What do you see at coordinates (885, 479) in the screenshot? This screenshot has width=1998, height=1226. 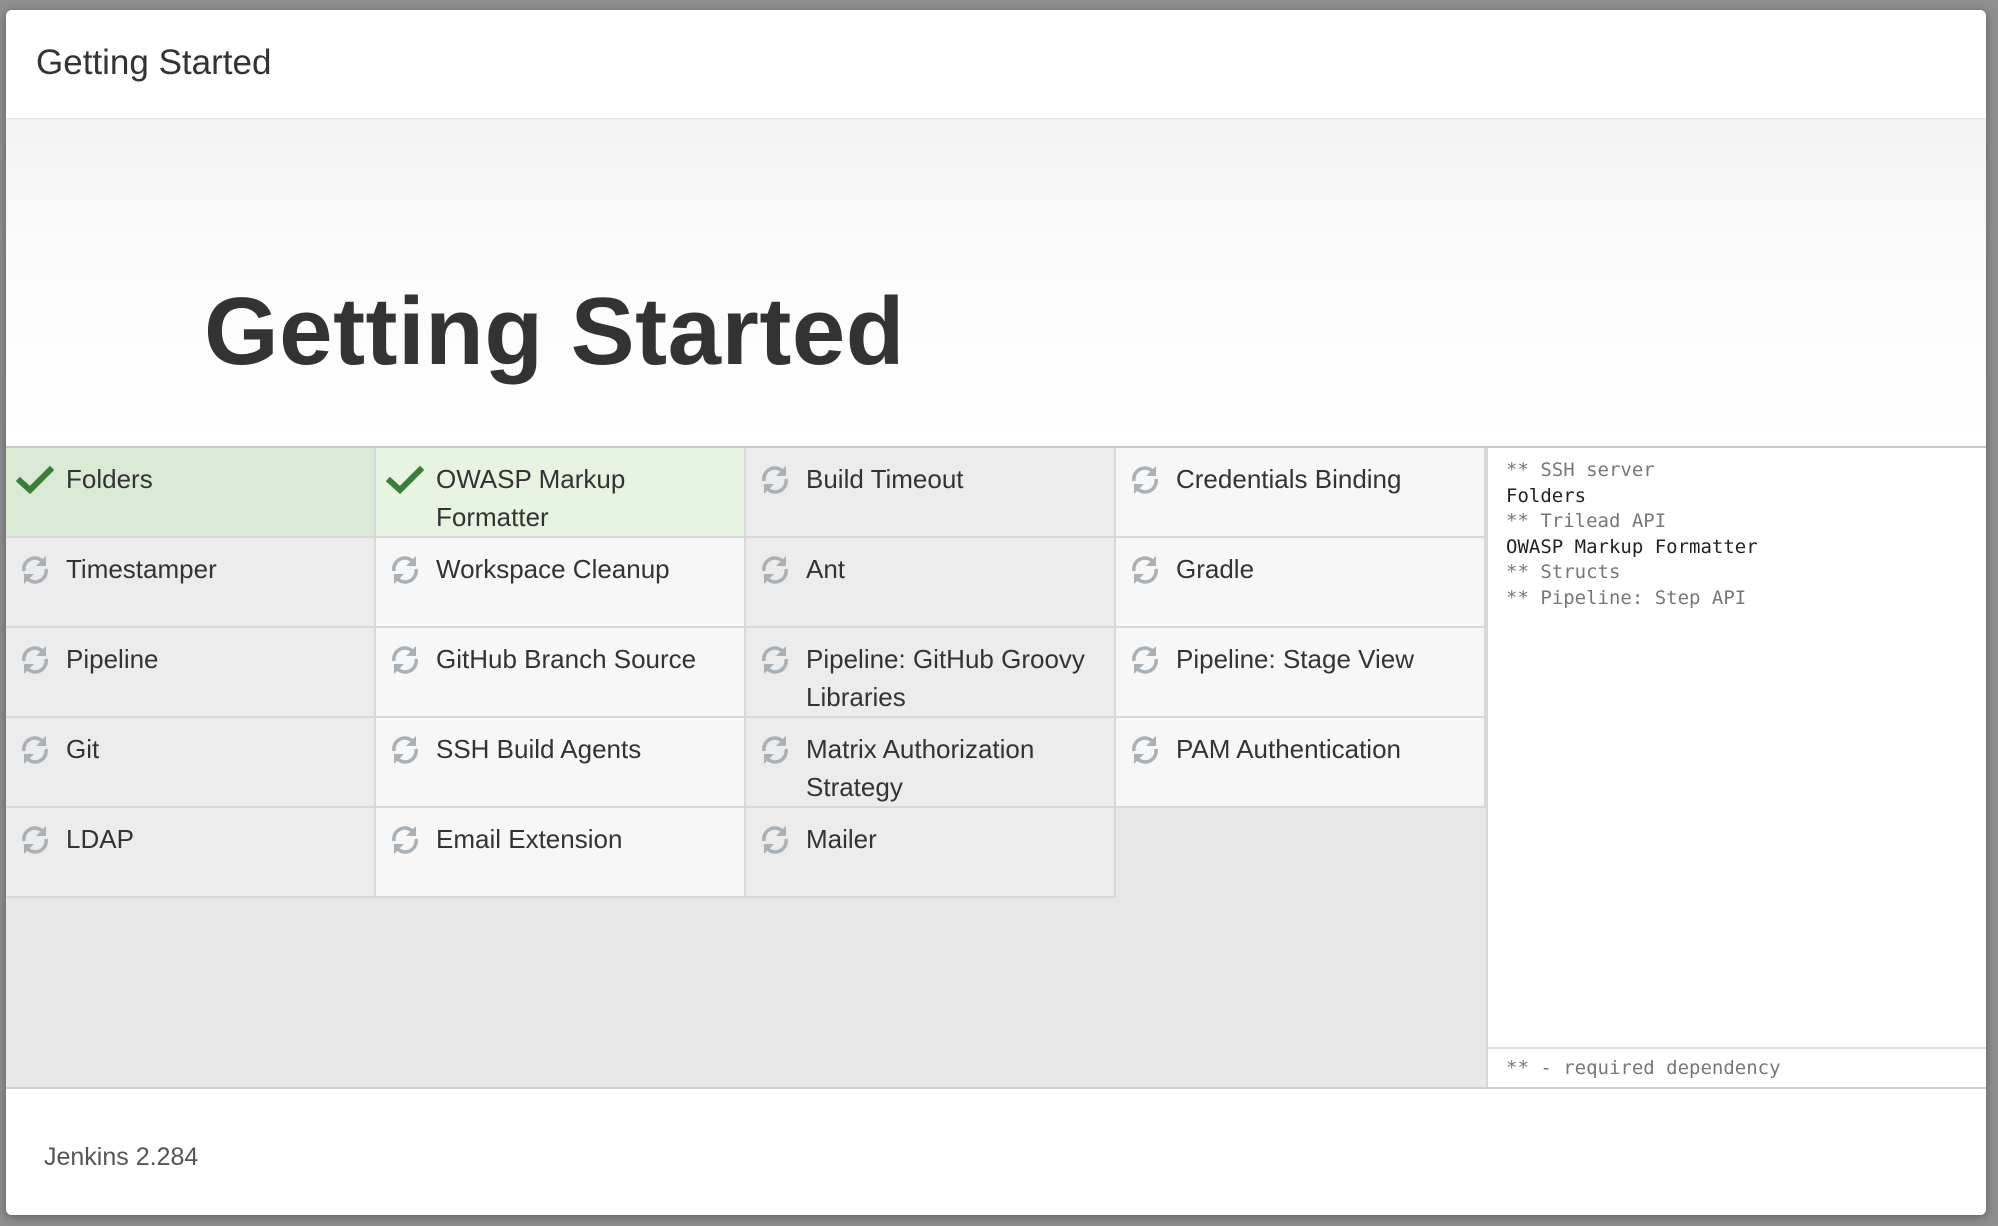 I see `plugin-name: Build Timeout` at bounding box center [885, 479].